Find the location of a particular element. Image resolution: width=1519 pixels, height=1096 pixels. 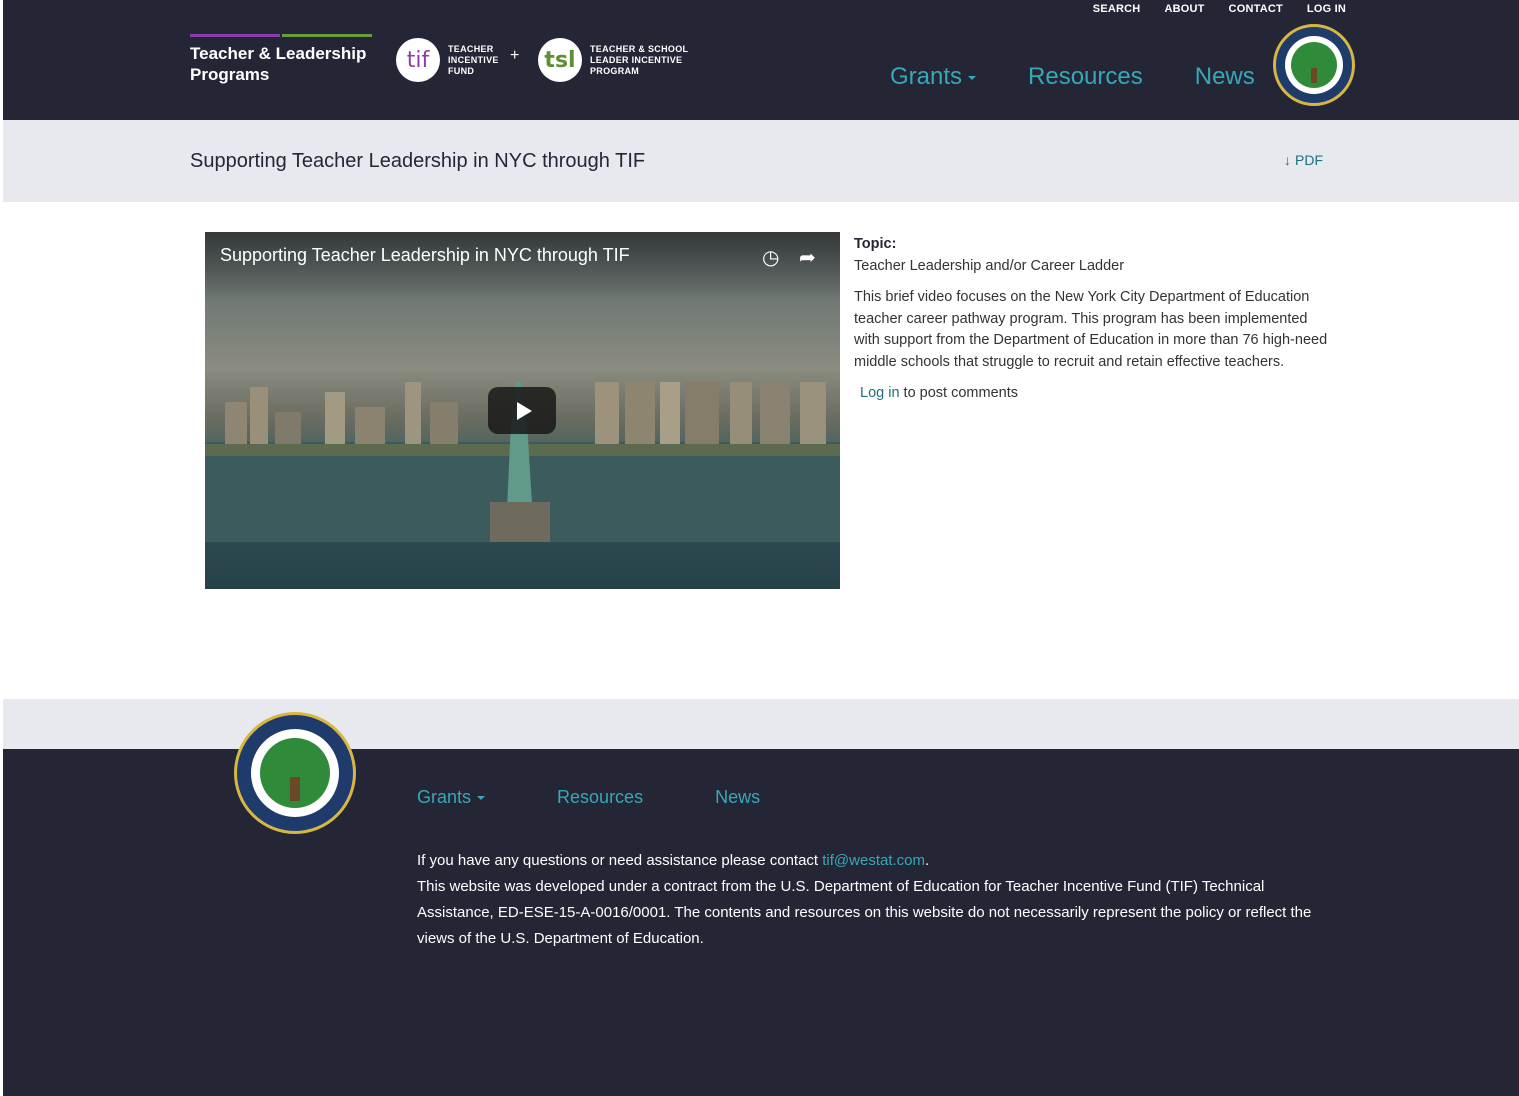

footer-nav-grants: Grants is located at coordinates (451, 797).